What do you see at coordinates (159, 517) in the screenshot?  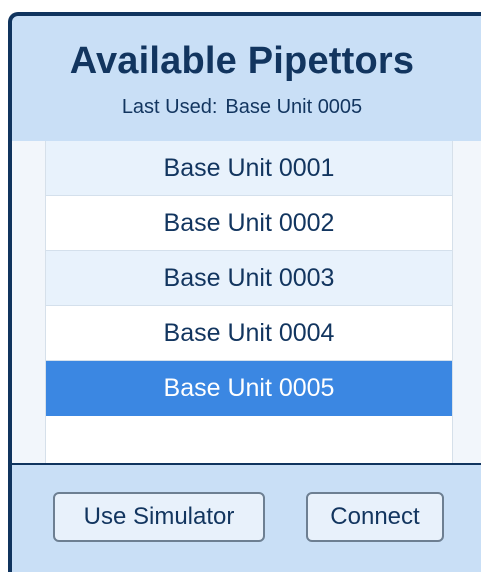 I see `use-simulator-button: Use Simulator` at bounding box center [159, 517].